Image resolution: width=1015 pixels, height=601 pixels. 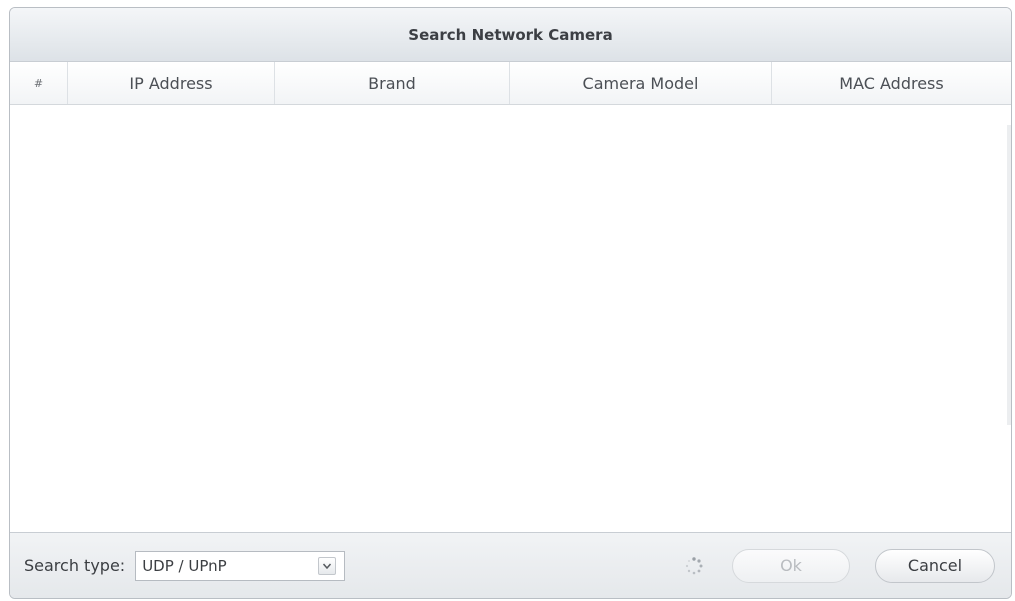 I want to click on column-header-ip-address: IP Address, so click(x=171, y=83).